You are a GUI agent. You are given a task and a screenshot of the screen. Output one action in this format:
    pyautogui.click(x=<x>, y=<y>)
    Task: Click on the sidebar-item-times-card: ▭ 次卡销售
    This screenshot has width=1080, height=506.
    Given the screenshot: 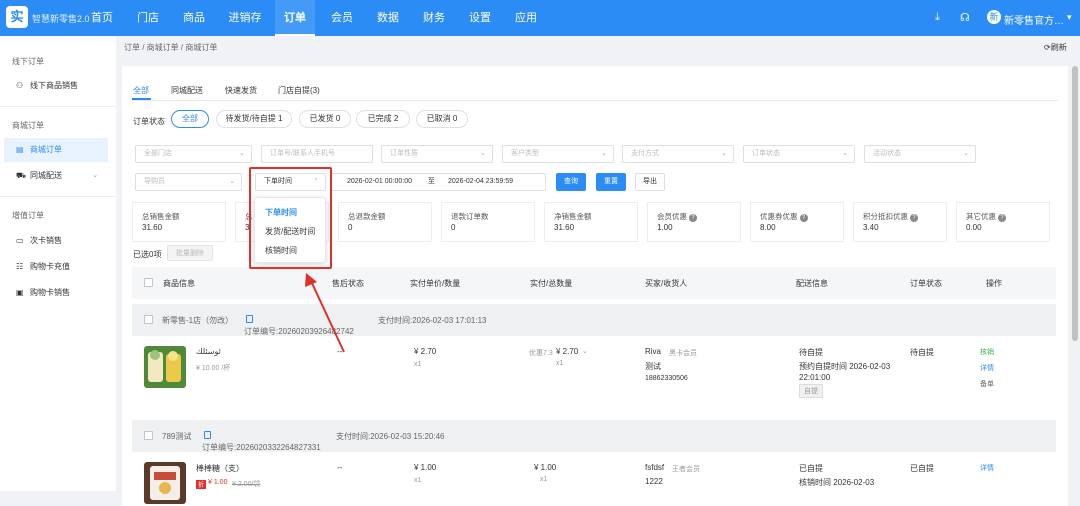 What is the action you would take?
    pyautogui.click(x=56, y=241)
    